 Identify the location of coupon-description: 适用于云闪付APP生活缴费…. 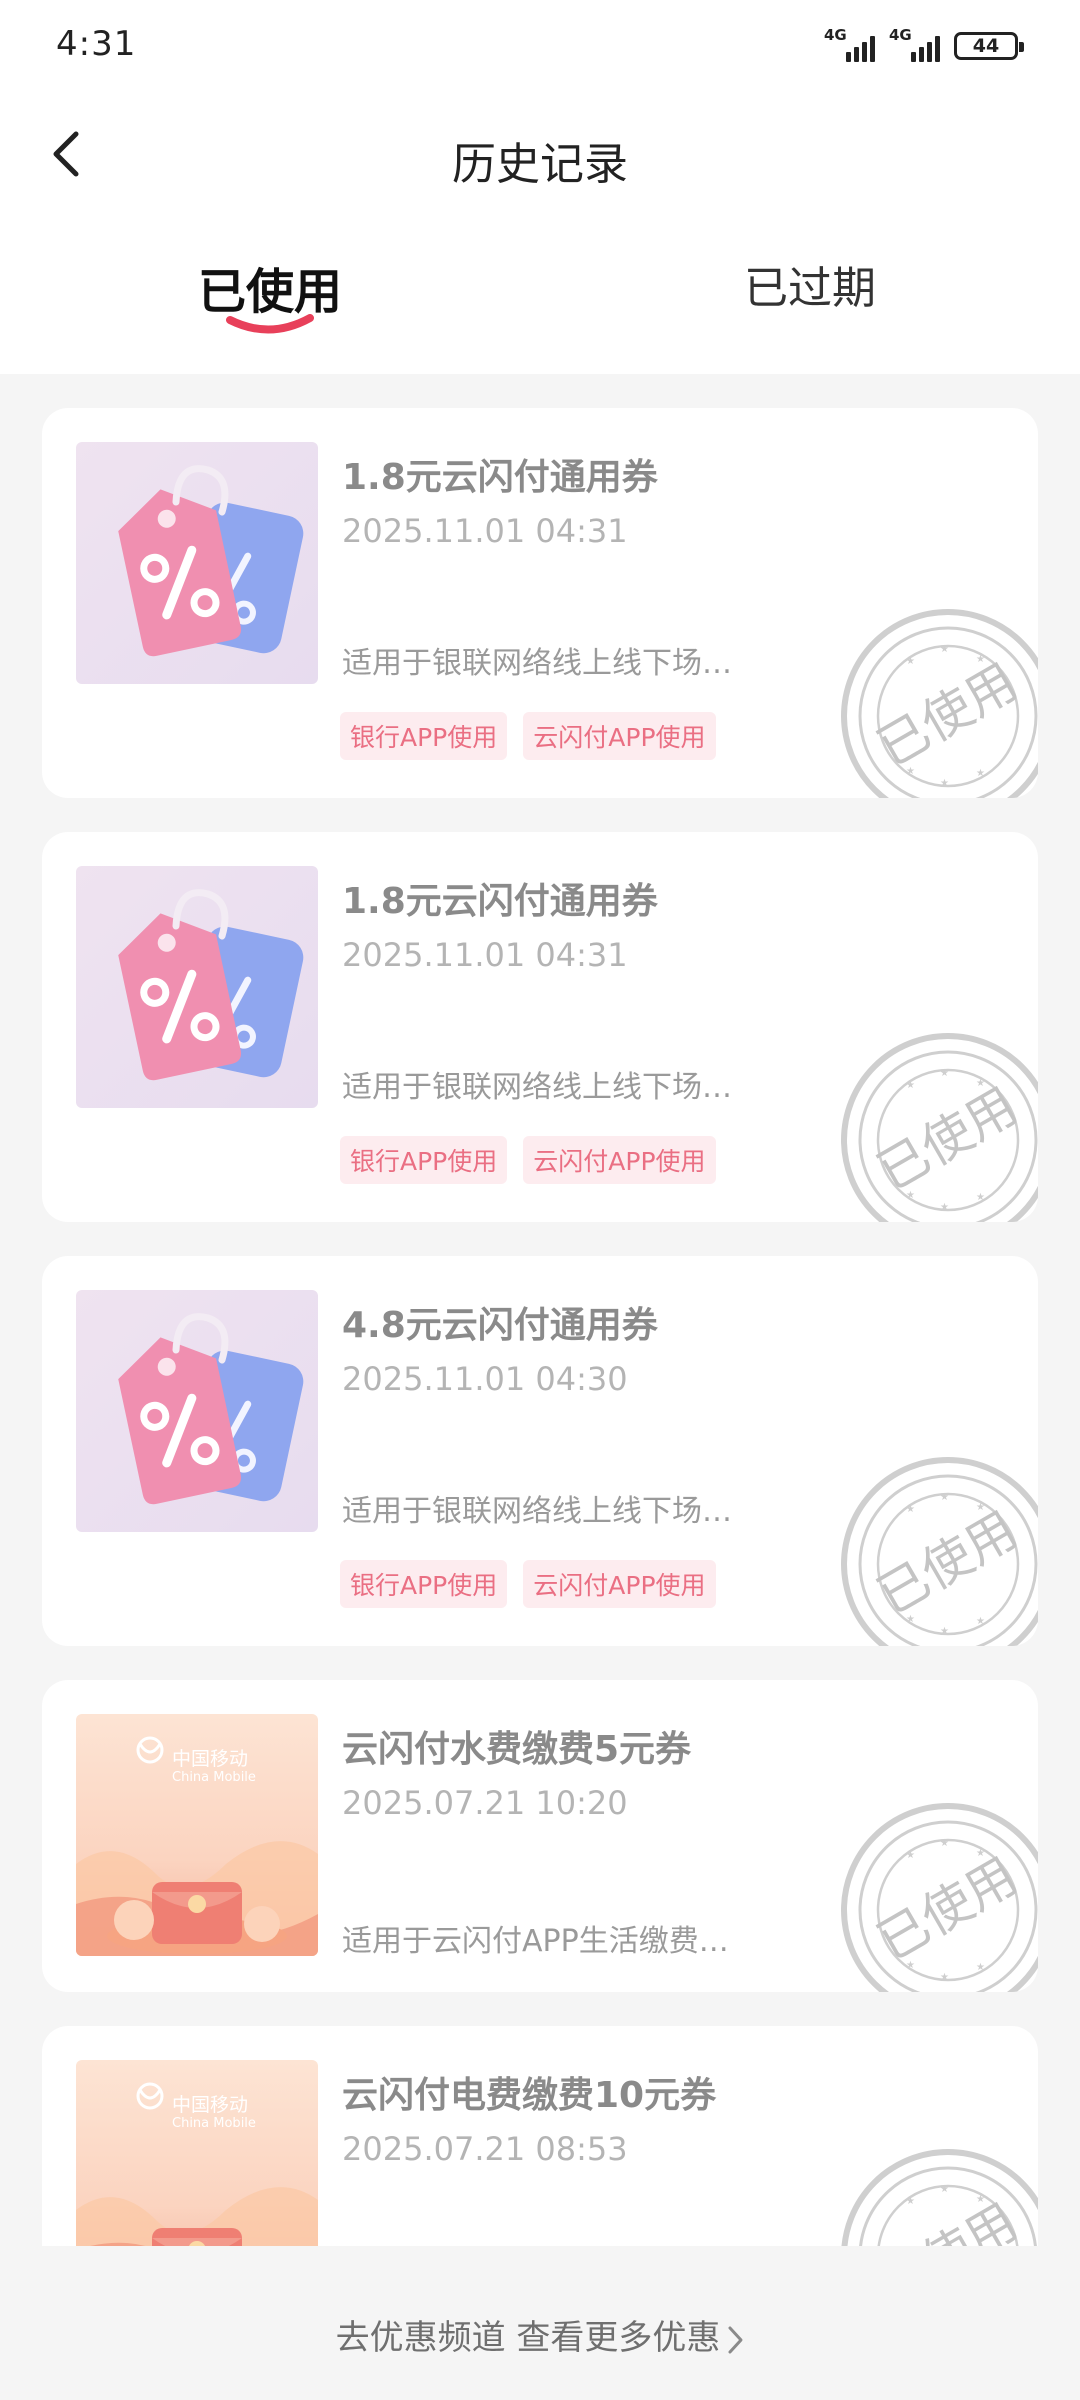
(535, 1941).